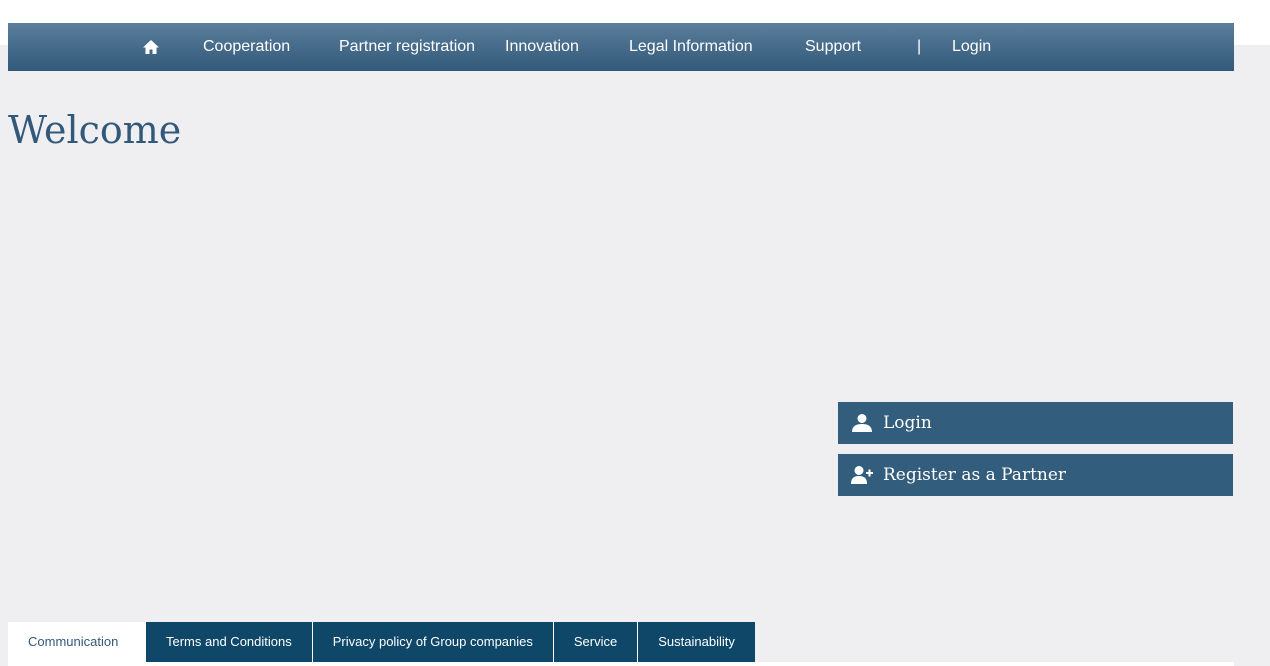 This screenshot has height=666, width=1270. What do you see at coordinates (432, 642) in the screenshot?
I see `tab-privacy-policy: Privacy policy of Group companies` at bounding box center [432, 642].